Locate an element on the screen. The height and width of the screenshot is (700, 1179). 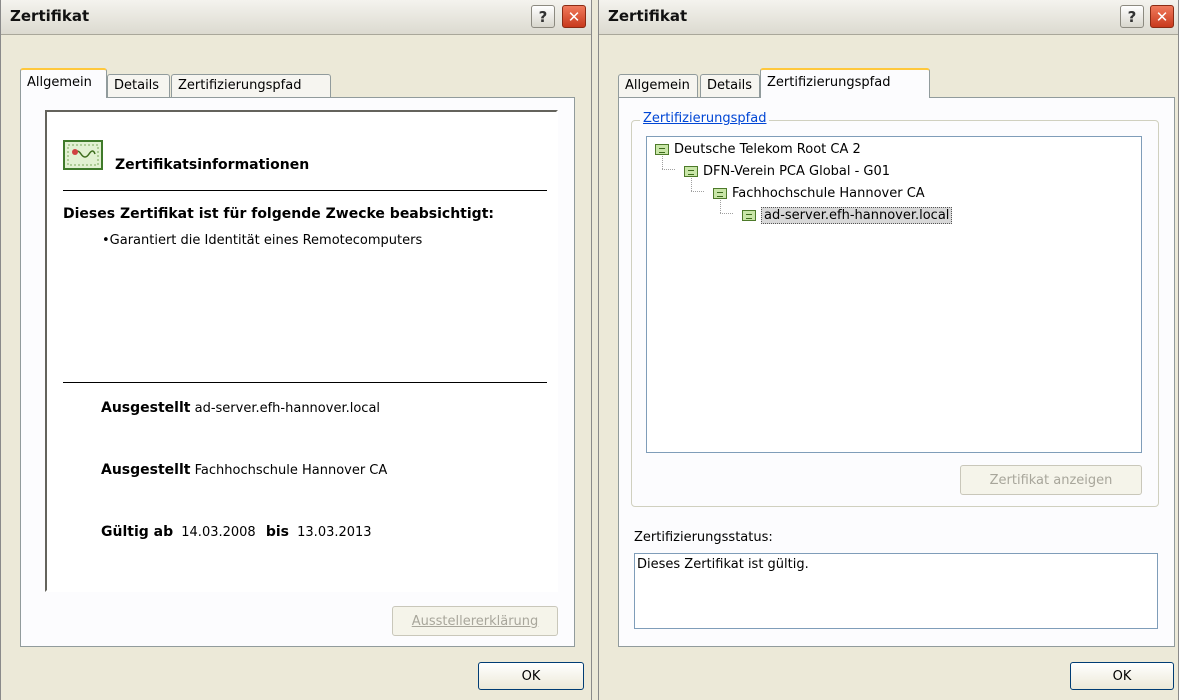
issued-to-row: Ausgestellt ad-server.efh-hannover.local is located at coordinates (240, 408).